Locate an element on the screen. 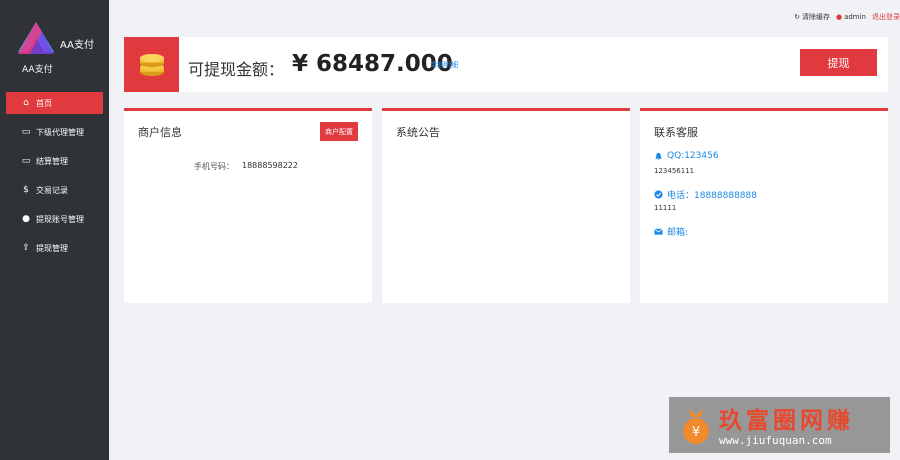 This screenshot has width=900, height=460. coin-icon-box is located at coordinates (151, 64).